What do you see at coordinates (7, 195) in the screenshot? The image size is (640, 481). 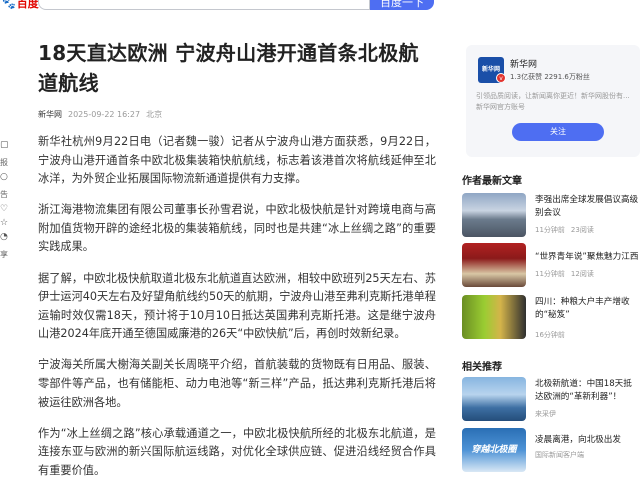 I see `share-item-tell: 告` at bounding box center [7, 195].